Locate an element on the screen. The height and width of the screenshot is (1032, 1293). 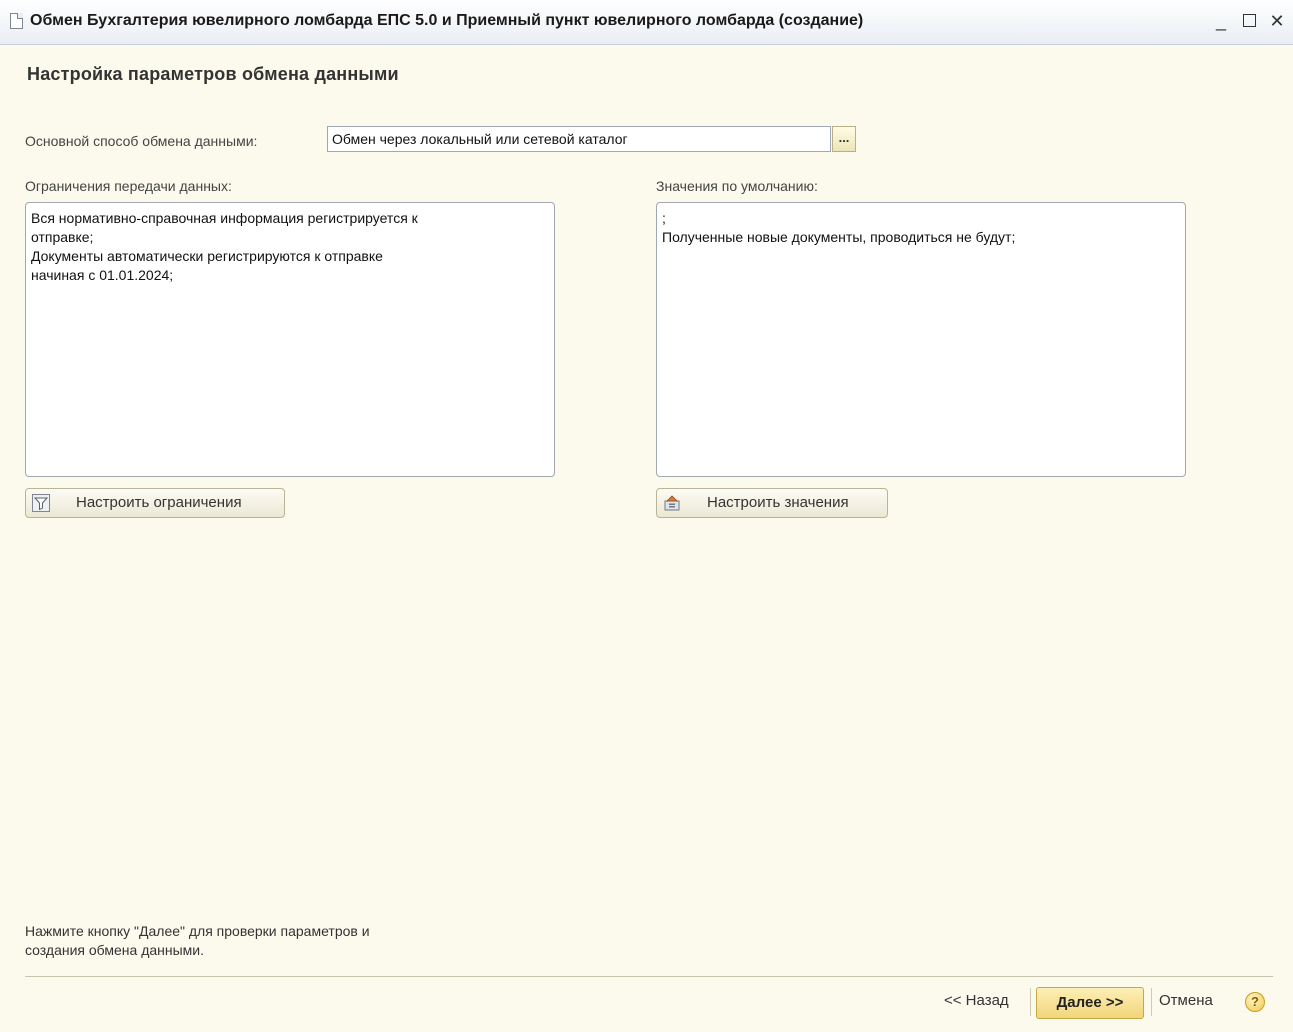
close-button: ✕ is located at coordinates (1277, 21).